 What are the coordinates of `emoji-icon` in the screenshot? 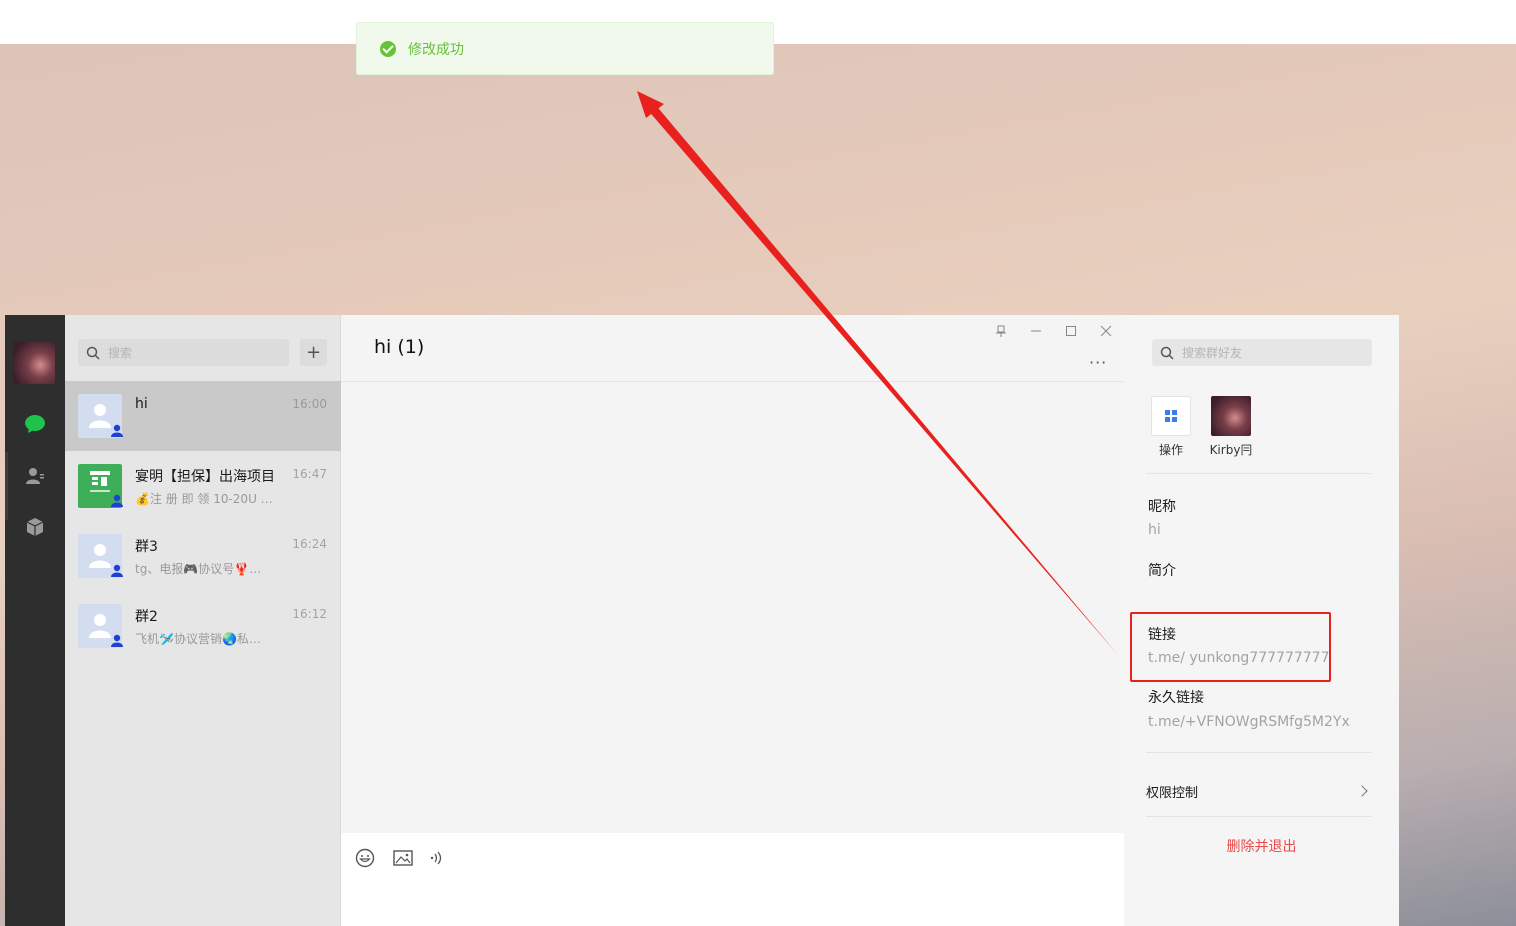 It's located at (365, 858).